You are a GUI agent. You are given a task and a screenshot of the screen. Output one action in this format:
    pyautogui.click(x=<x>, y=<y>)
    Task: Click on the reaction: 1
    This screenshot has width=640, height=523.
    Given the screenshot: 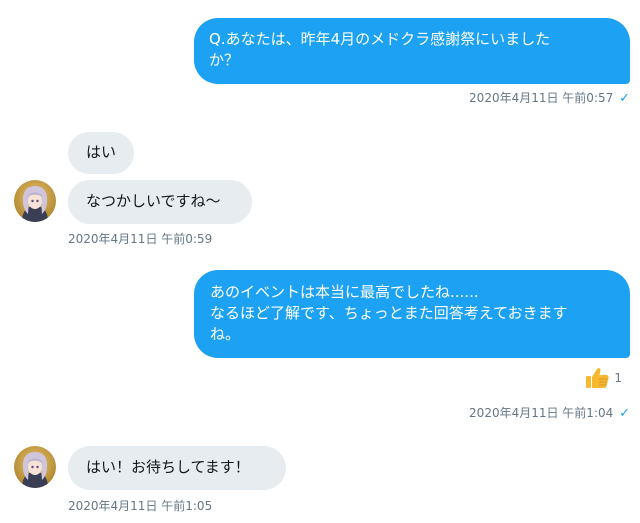 What is the action you would take?
    pyautogui.click(x=603, y=378)
    